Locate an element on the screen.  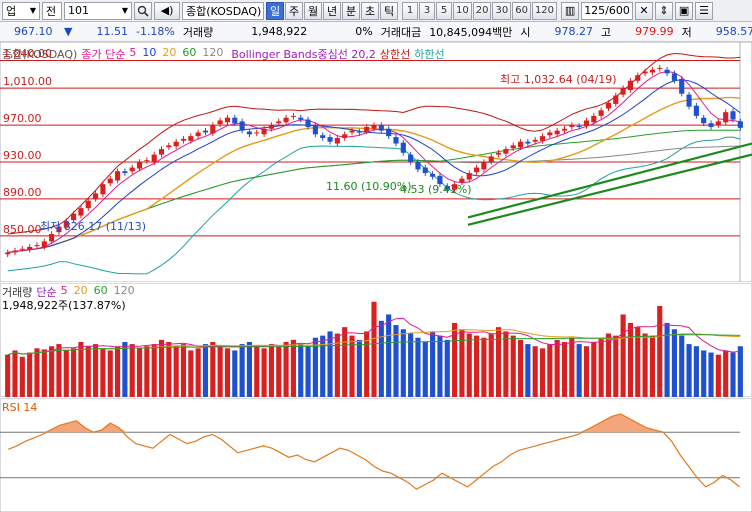
period-button-0: 일 is located at coordinates (275, 10).